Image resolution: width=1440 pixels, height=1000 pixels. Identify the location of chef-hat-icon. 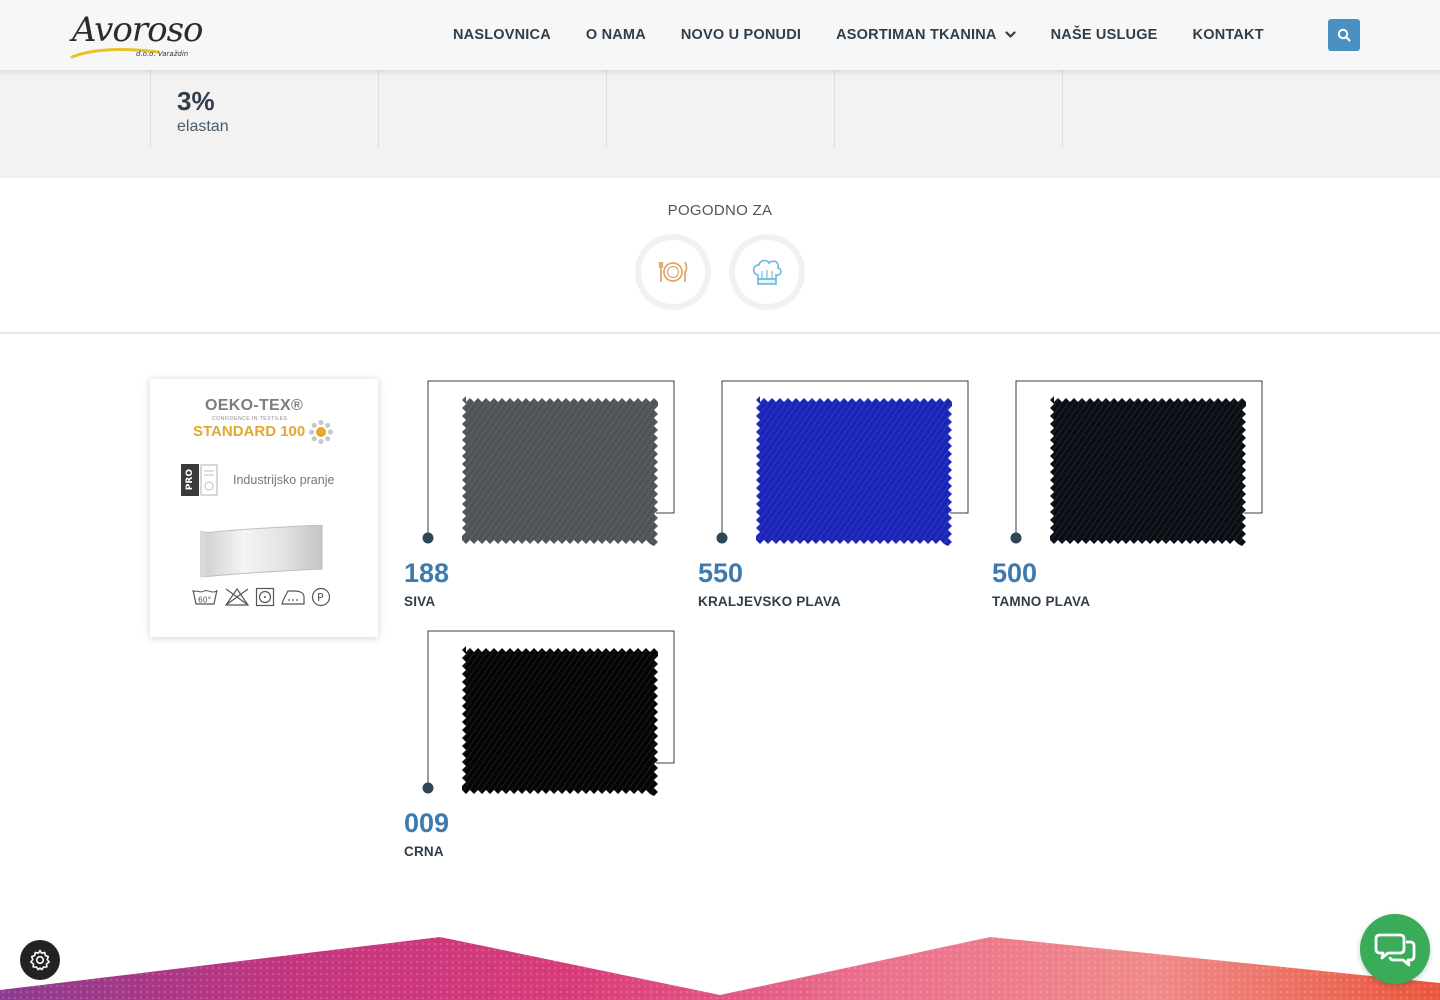
(767, 272).